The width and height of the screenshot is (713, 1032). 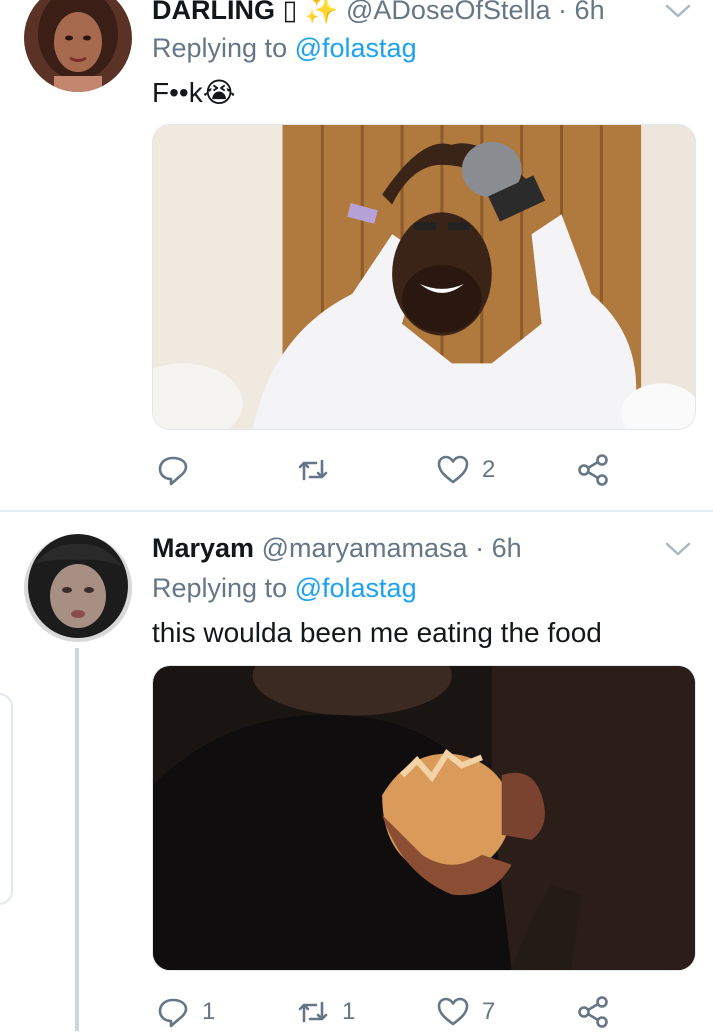 What do you see at coordinates (489, 1011) in the screenshot?
I see `like-count: 7` at bounding box center [489, 1011].